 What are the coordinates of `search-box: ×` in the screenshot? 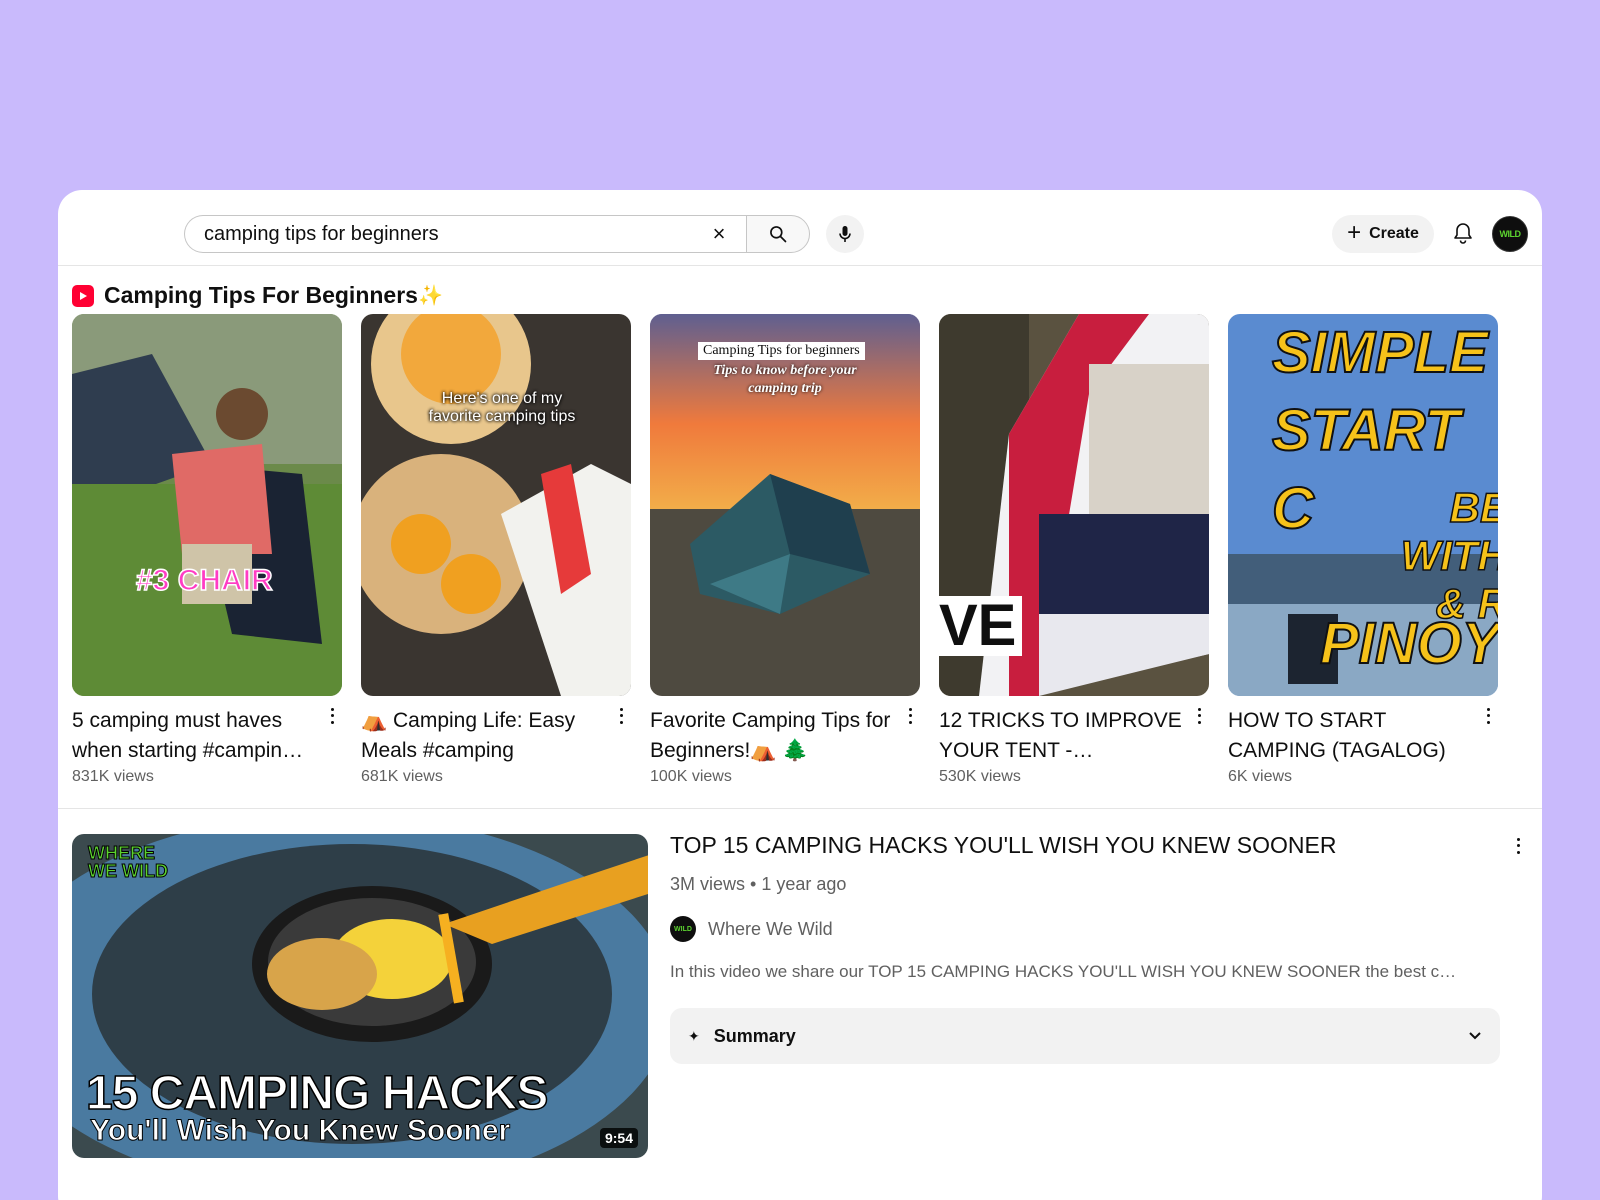 It's located at (465, 234).